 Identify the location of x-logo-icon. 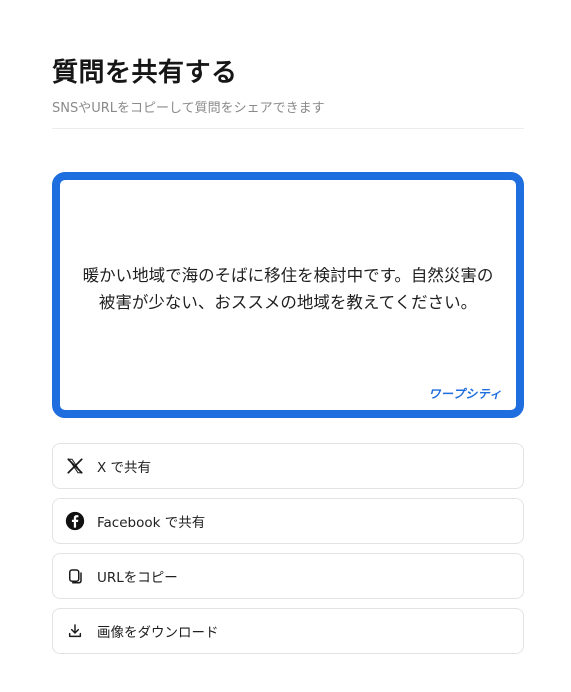
(75, 466).